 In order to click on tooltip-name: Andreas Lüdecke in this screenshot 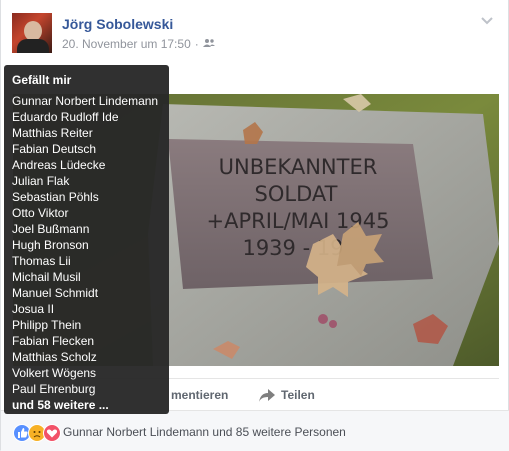, I will do `click(59, 165)`.